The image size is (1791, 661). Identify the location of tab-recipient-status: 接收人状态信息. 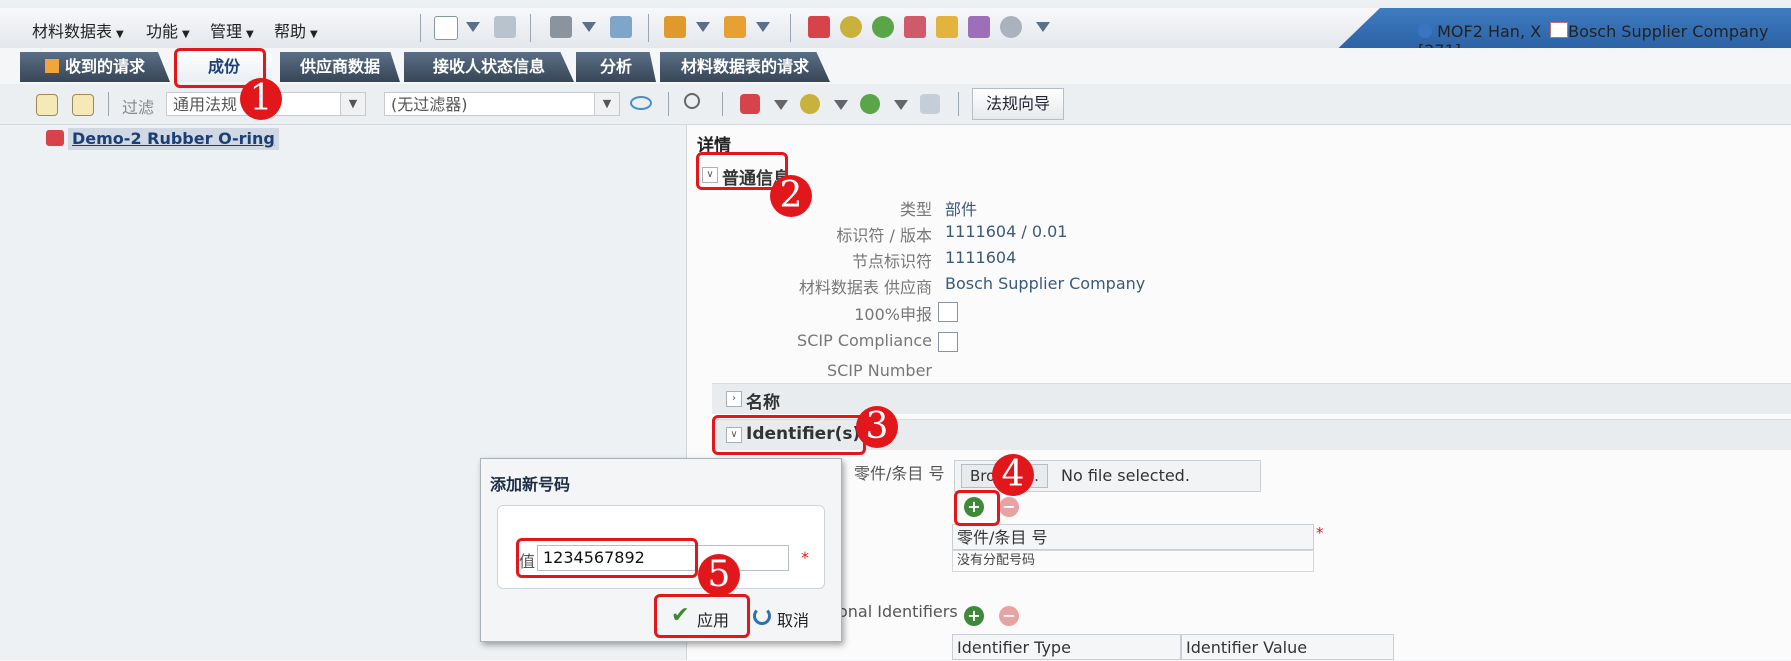
(489, 67).